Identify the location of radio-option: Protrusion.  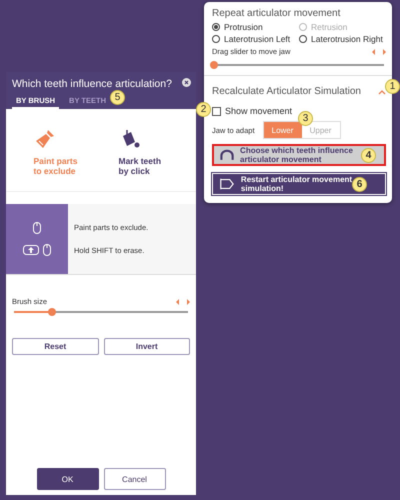
(255, 27).